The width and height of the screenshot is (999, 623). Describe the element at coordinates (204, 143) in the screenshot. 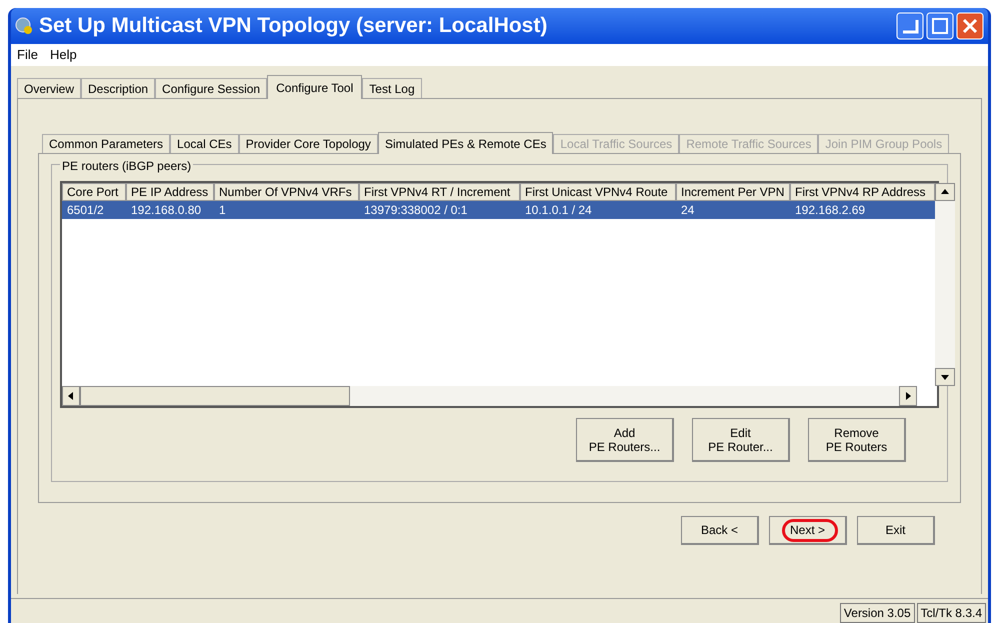

I see `tab: Local CEs` at that location.